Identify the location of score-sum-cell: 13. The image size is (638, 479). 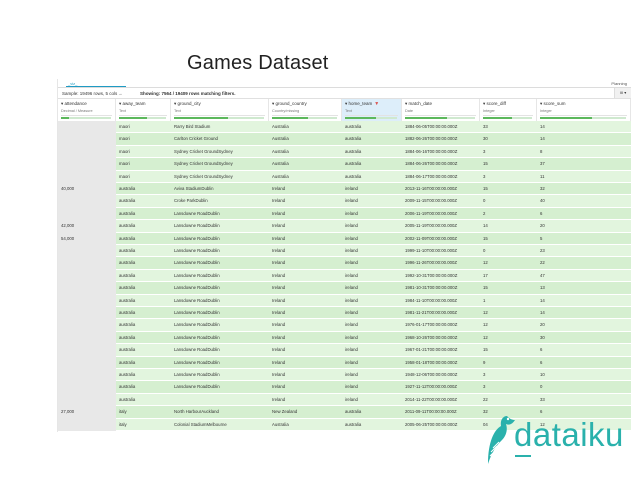
(584, 288).